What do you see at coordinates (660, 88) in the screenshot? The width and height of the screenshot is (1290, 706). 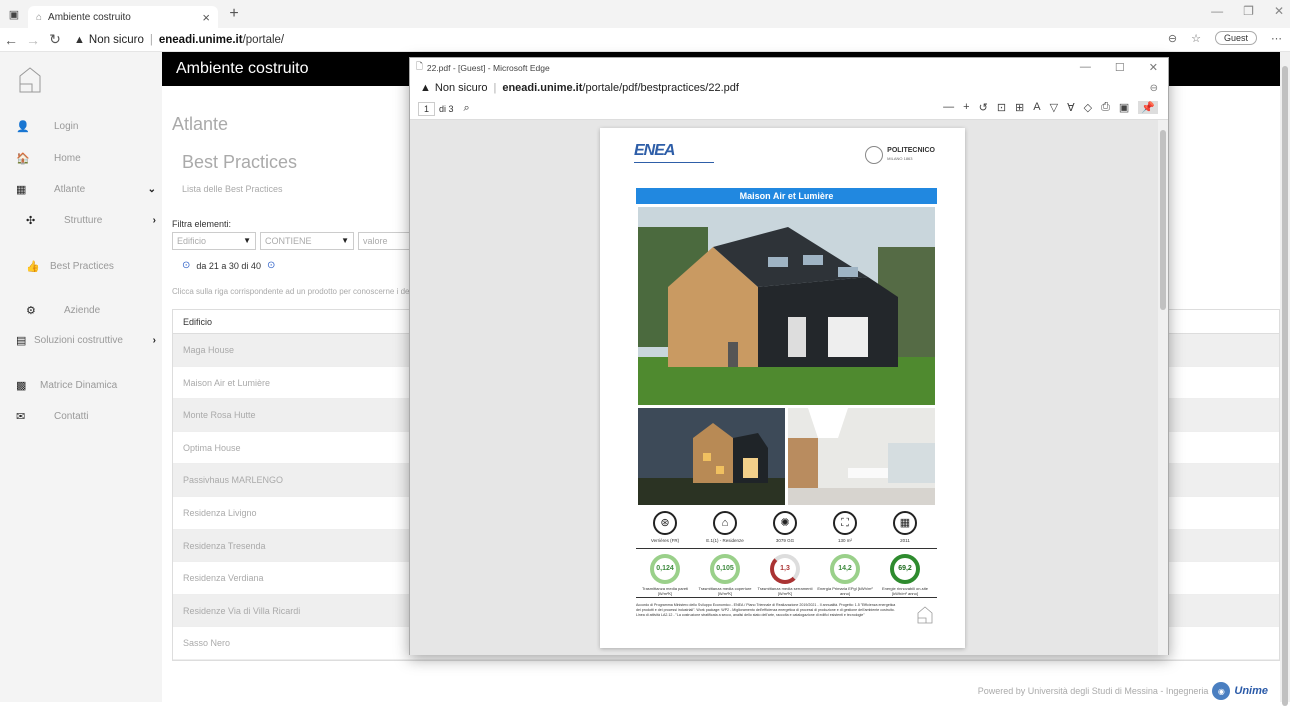 I see `url-path: /portale/pdf/bestpractices/22.pdf` at bounding box center [660, 88].